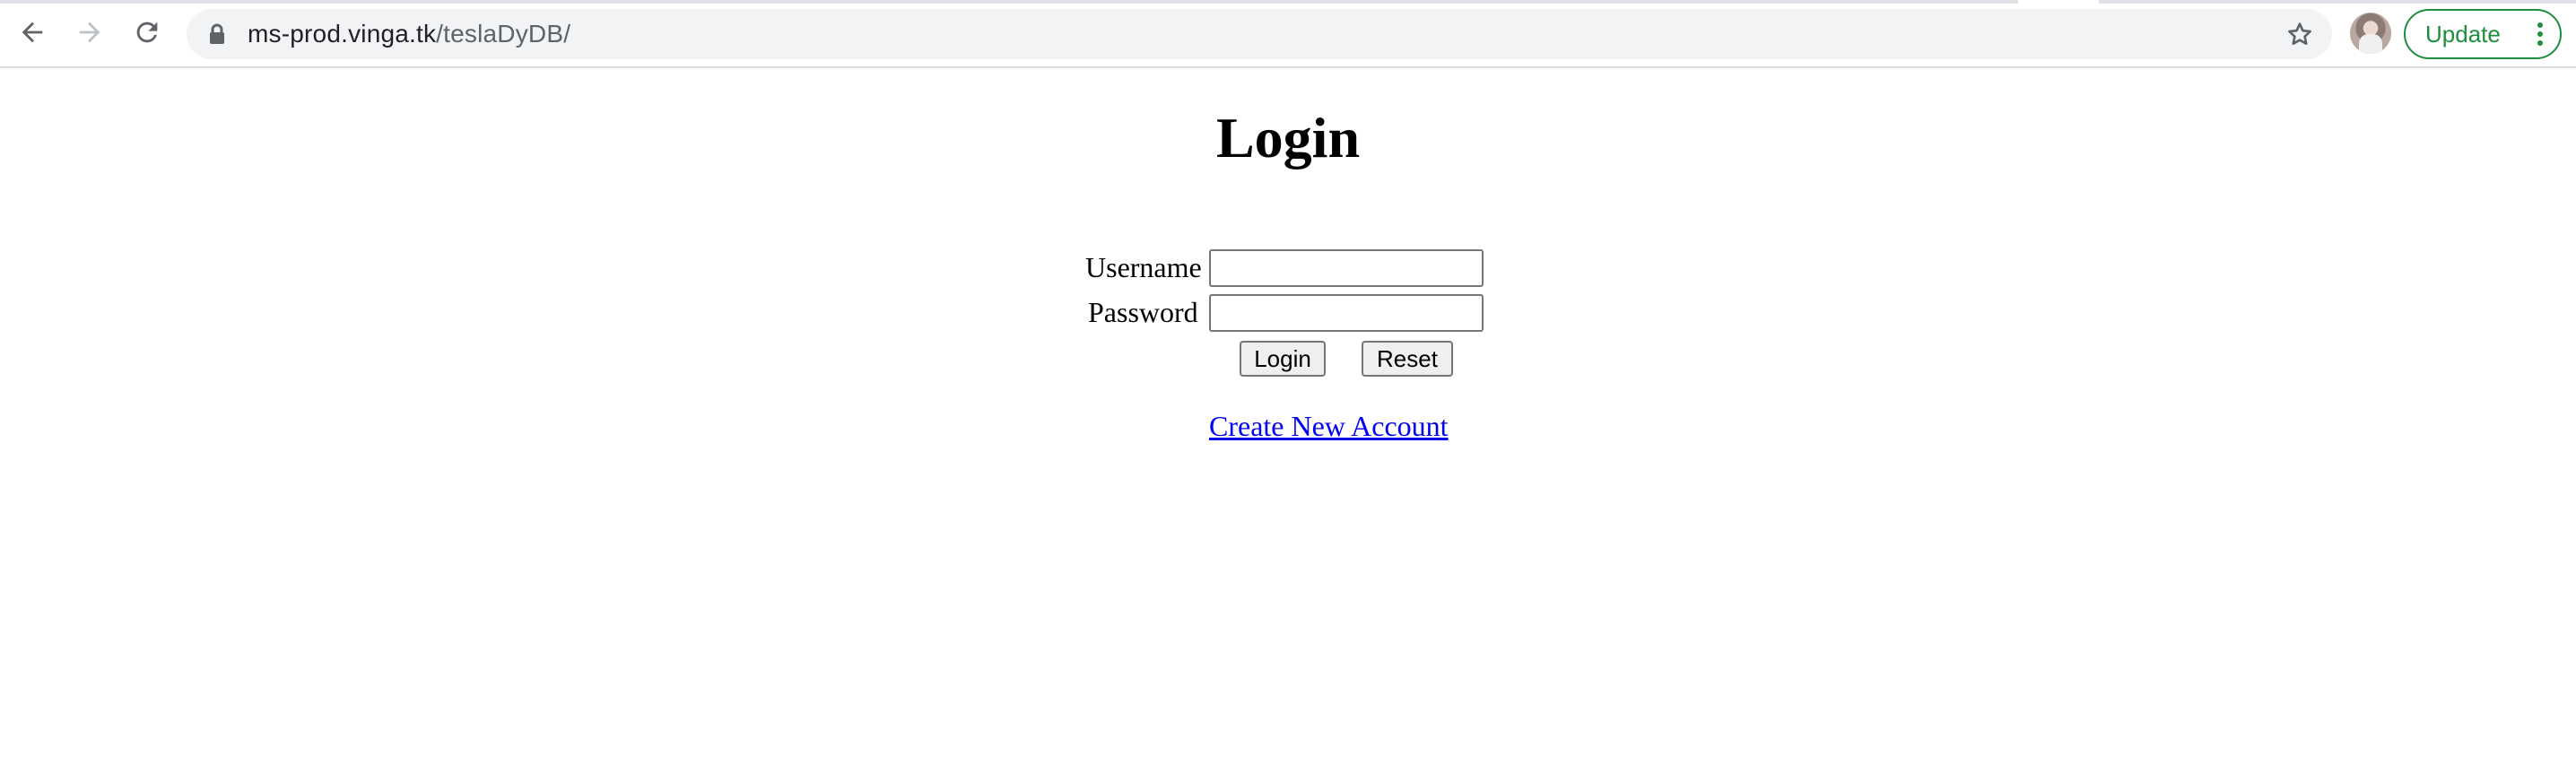  I want to click on password-label: Password, so click(1143, 312).